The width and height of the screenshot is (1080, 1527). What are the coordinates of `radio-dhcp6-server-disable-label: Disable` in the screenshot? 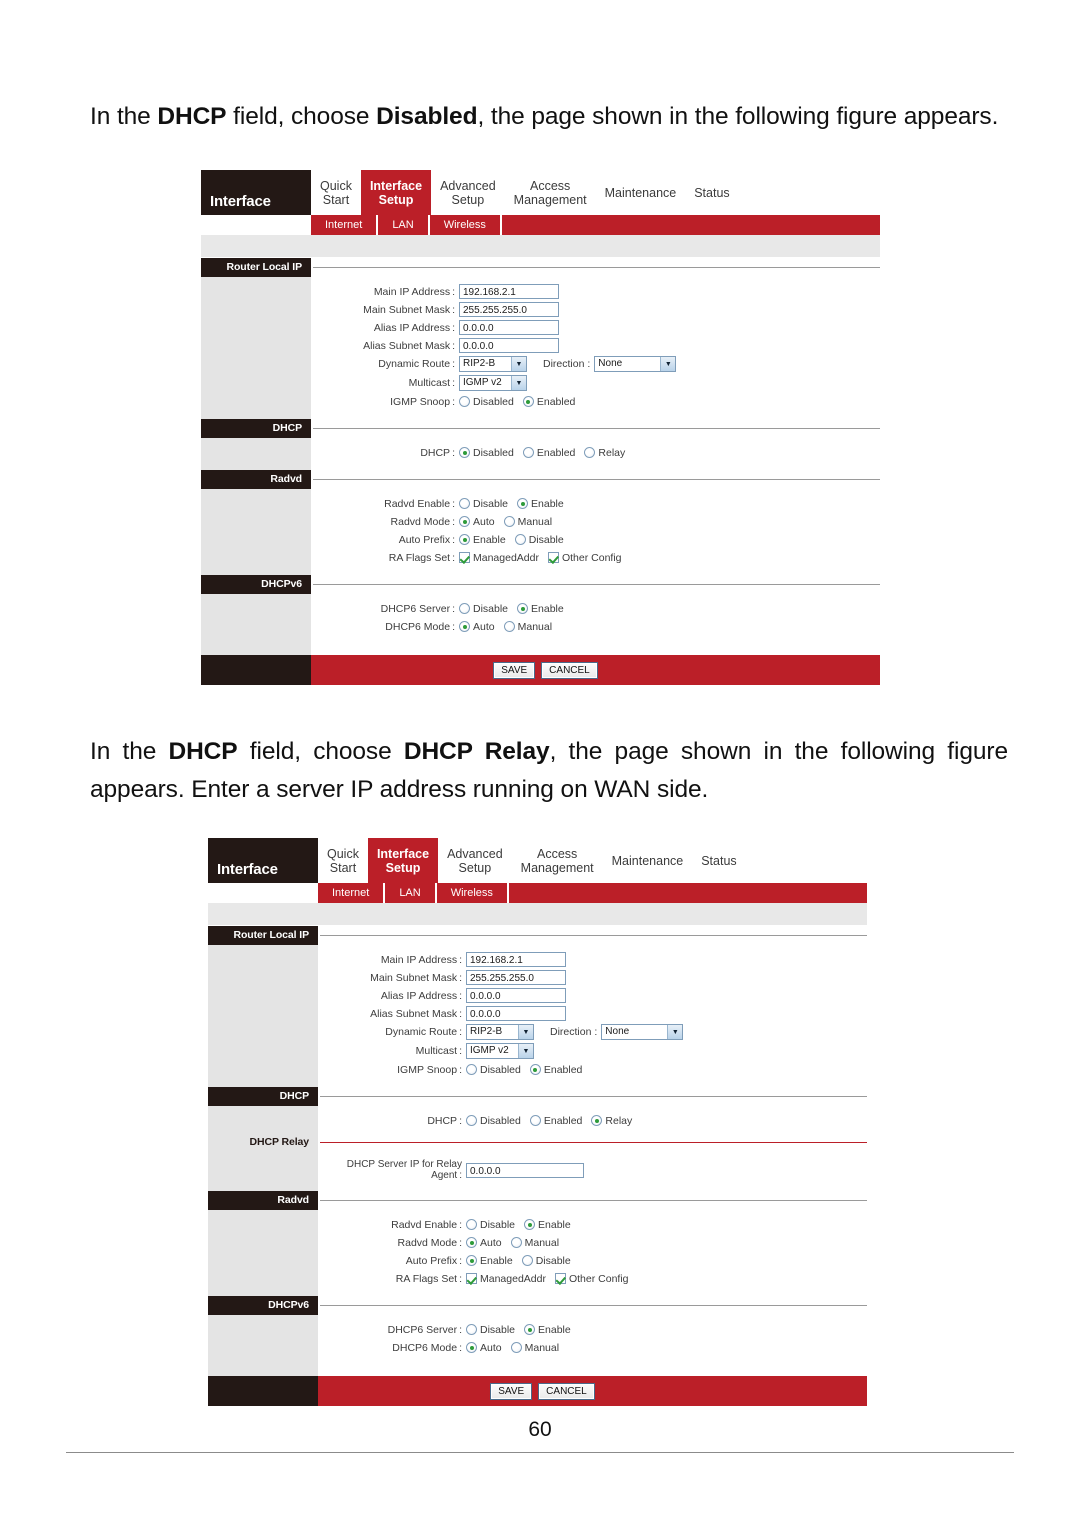 It's located at (491, 608).